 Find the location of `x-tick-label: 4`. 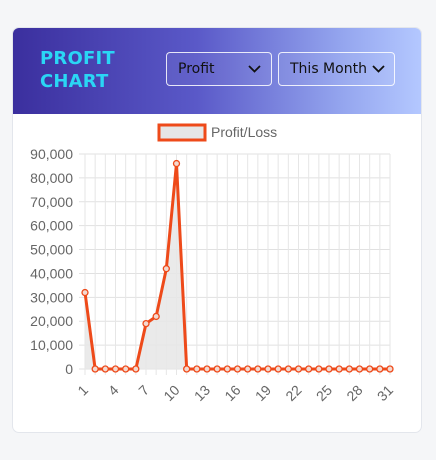

x-tick-label: 4 is located at coordinates (113, 390).